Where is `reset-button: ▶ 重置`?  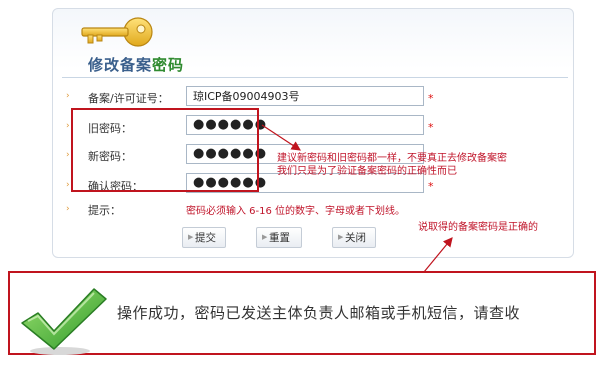 reset-button: ▶ 重置 is located at coordinates (279, 237).